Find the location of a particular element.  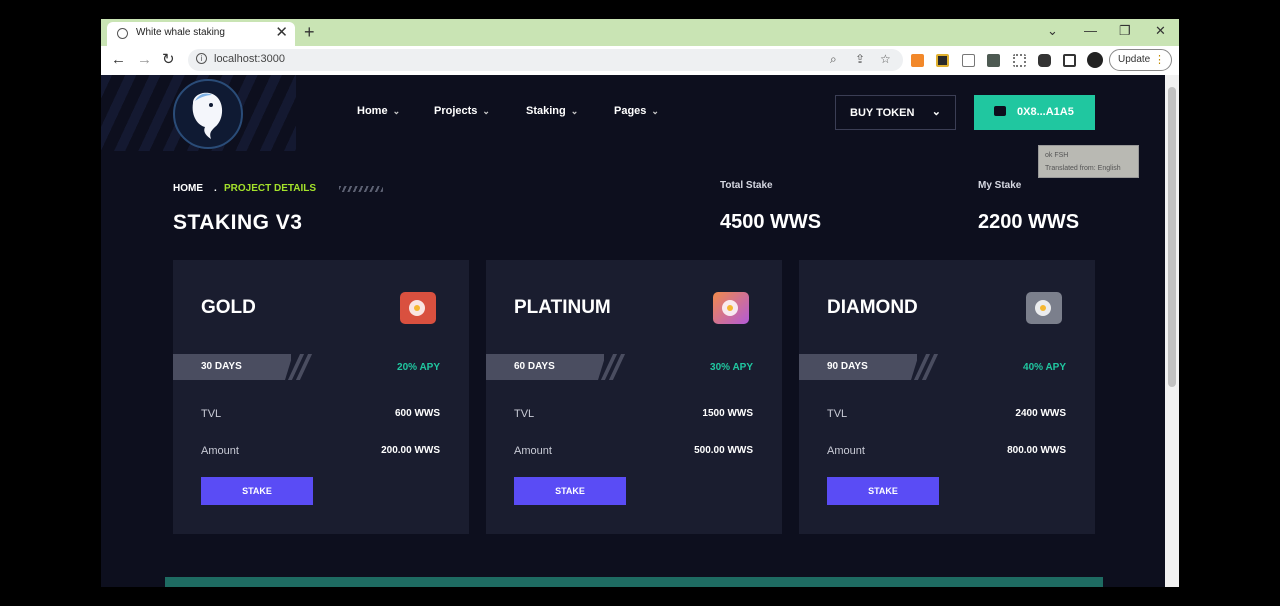

lock-period-badge: 60 DAYS is located at coordinates (556, 367).